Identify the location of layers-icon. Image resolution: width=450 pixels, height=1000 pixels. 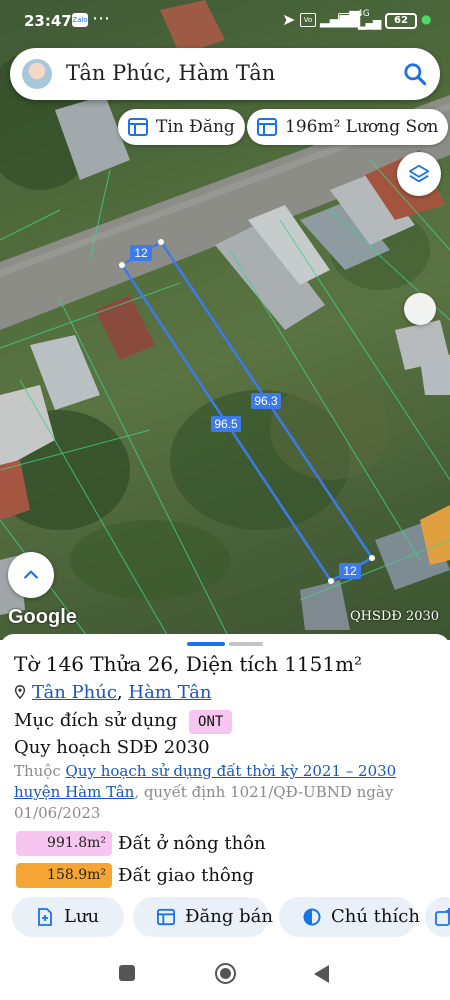
(419, 173).